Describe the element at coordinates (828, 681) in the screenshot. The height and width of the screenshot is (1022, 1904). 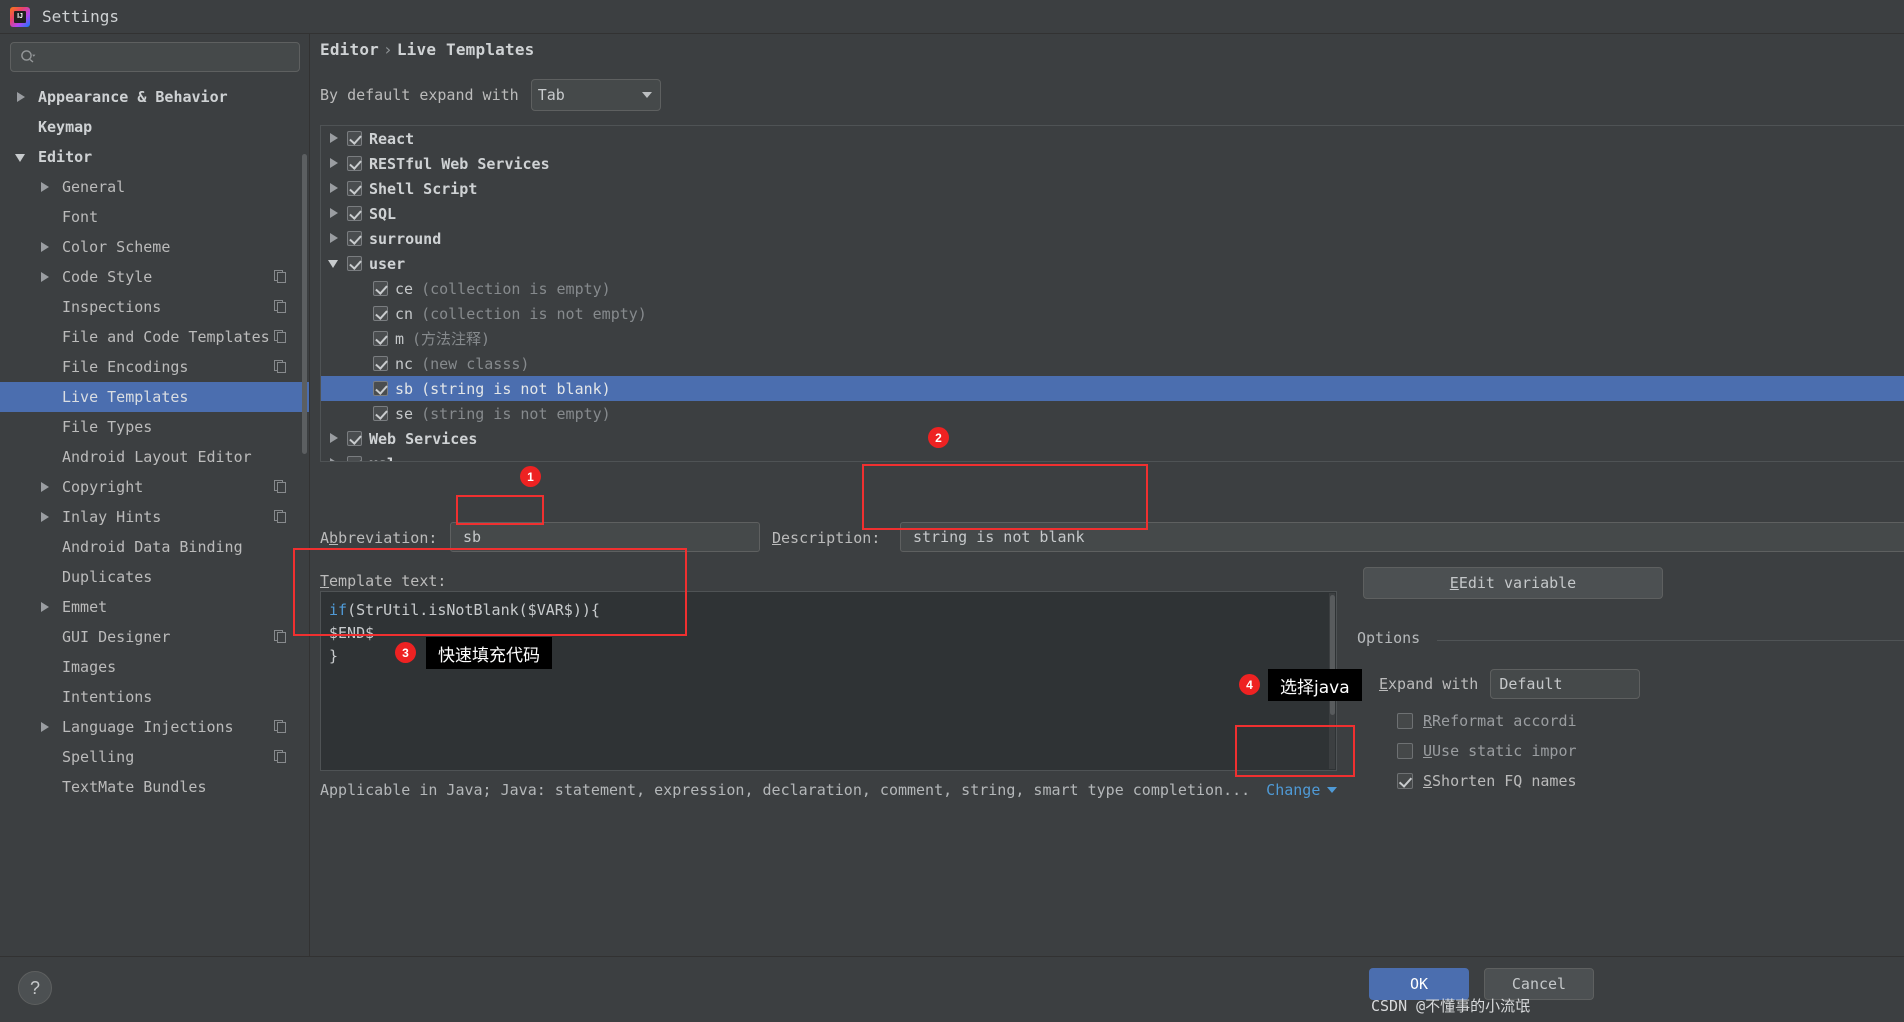
I see `template-text-editor: if(StrUtil.isNotBlank($VAR$)){ $END$ }` at that location.